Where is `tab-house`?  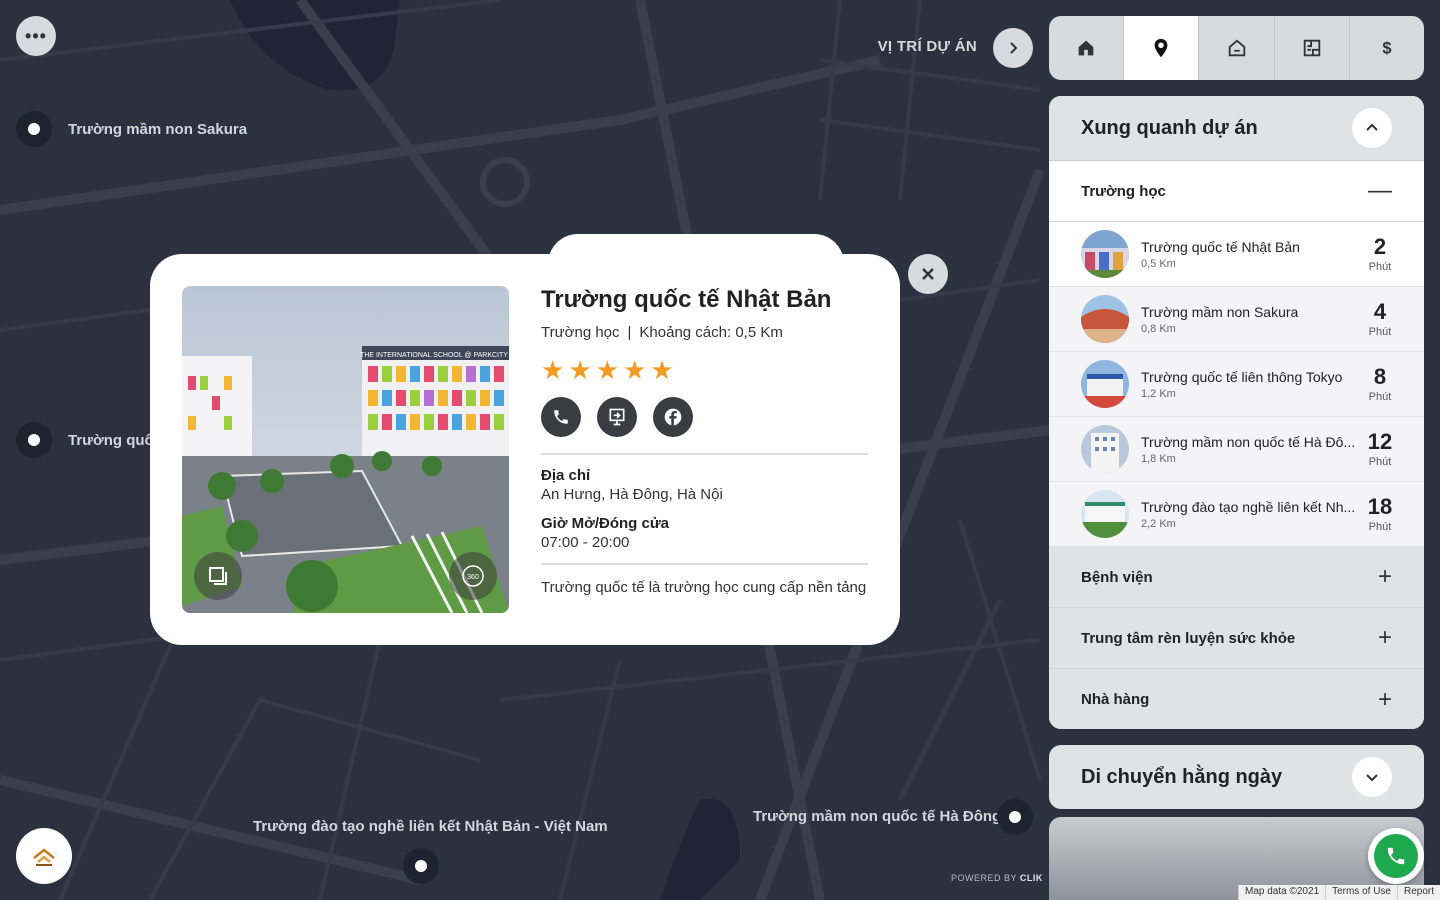 tab-house is located at coordinates (1237, 48).